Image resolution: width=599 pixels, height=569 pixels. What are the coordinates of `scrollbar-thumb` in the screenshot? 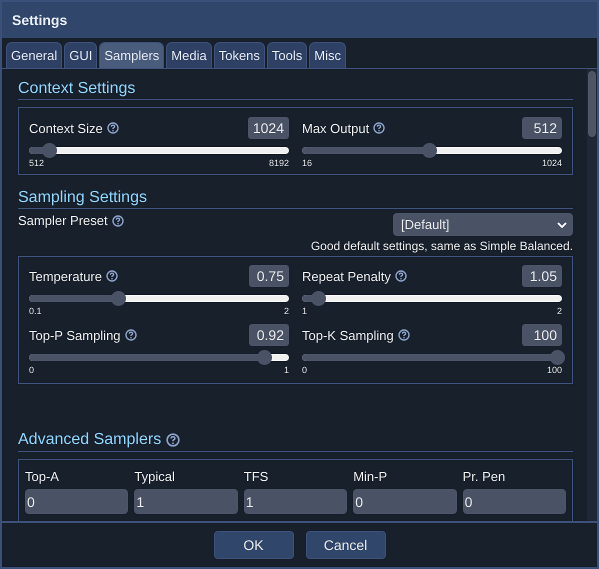 It's located at (592, 104).